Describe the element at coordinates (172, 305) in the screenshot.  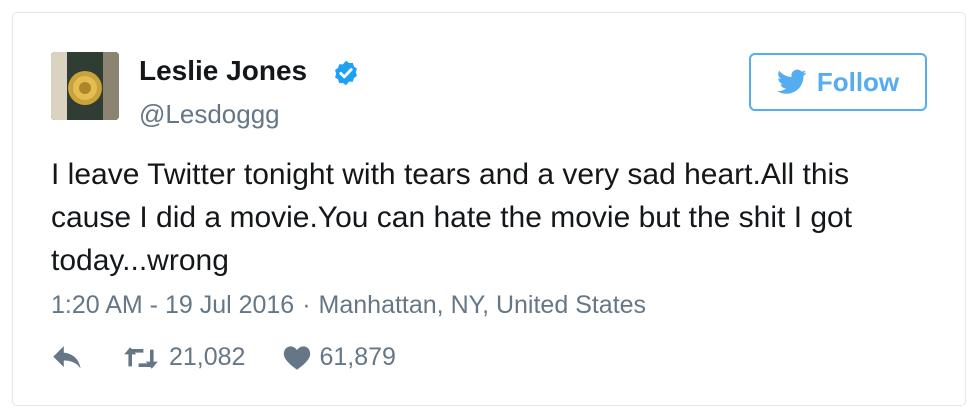
I see `tweet-timestamp: 1:20 AM - 19 Jul 2016` at that location.